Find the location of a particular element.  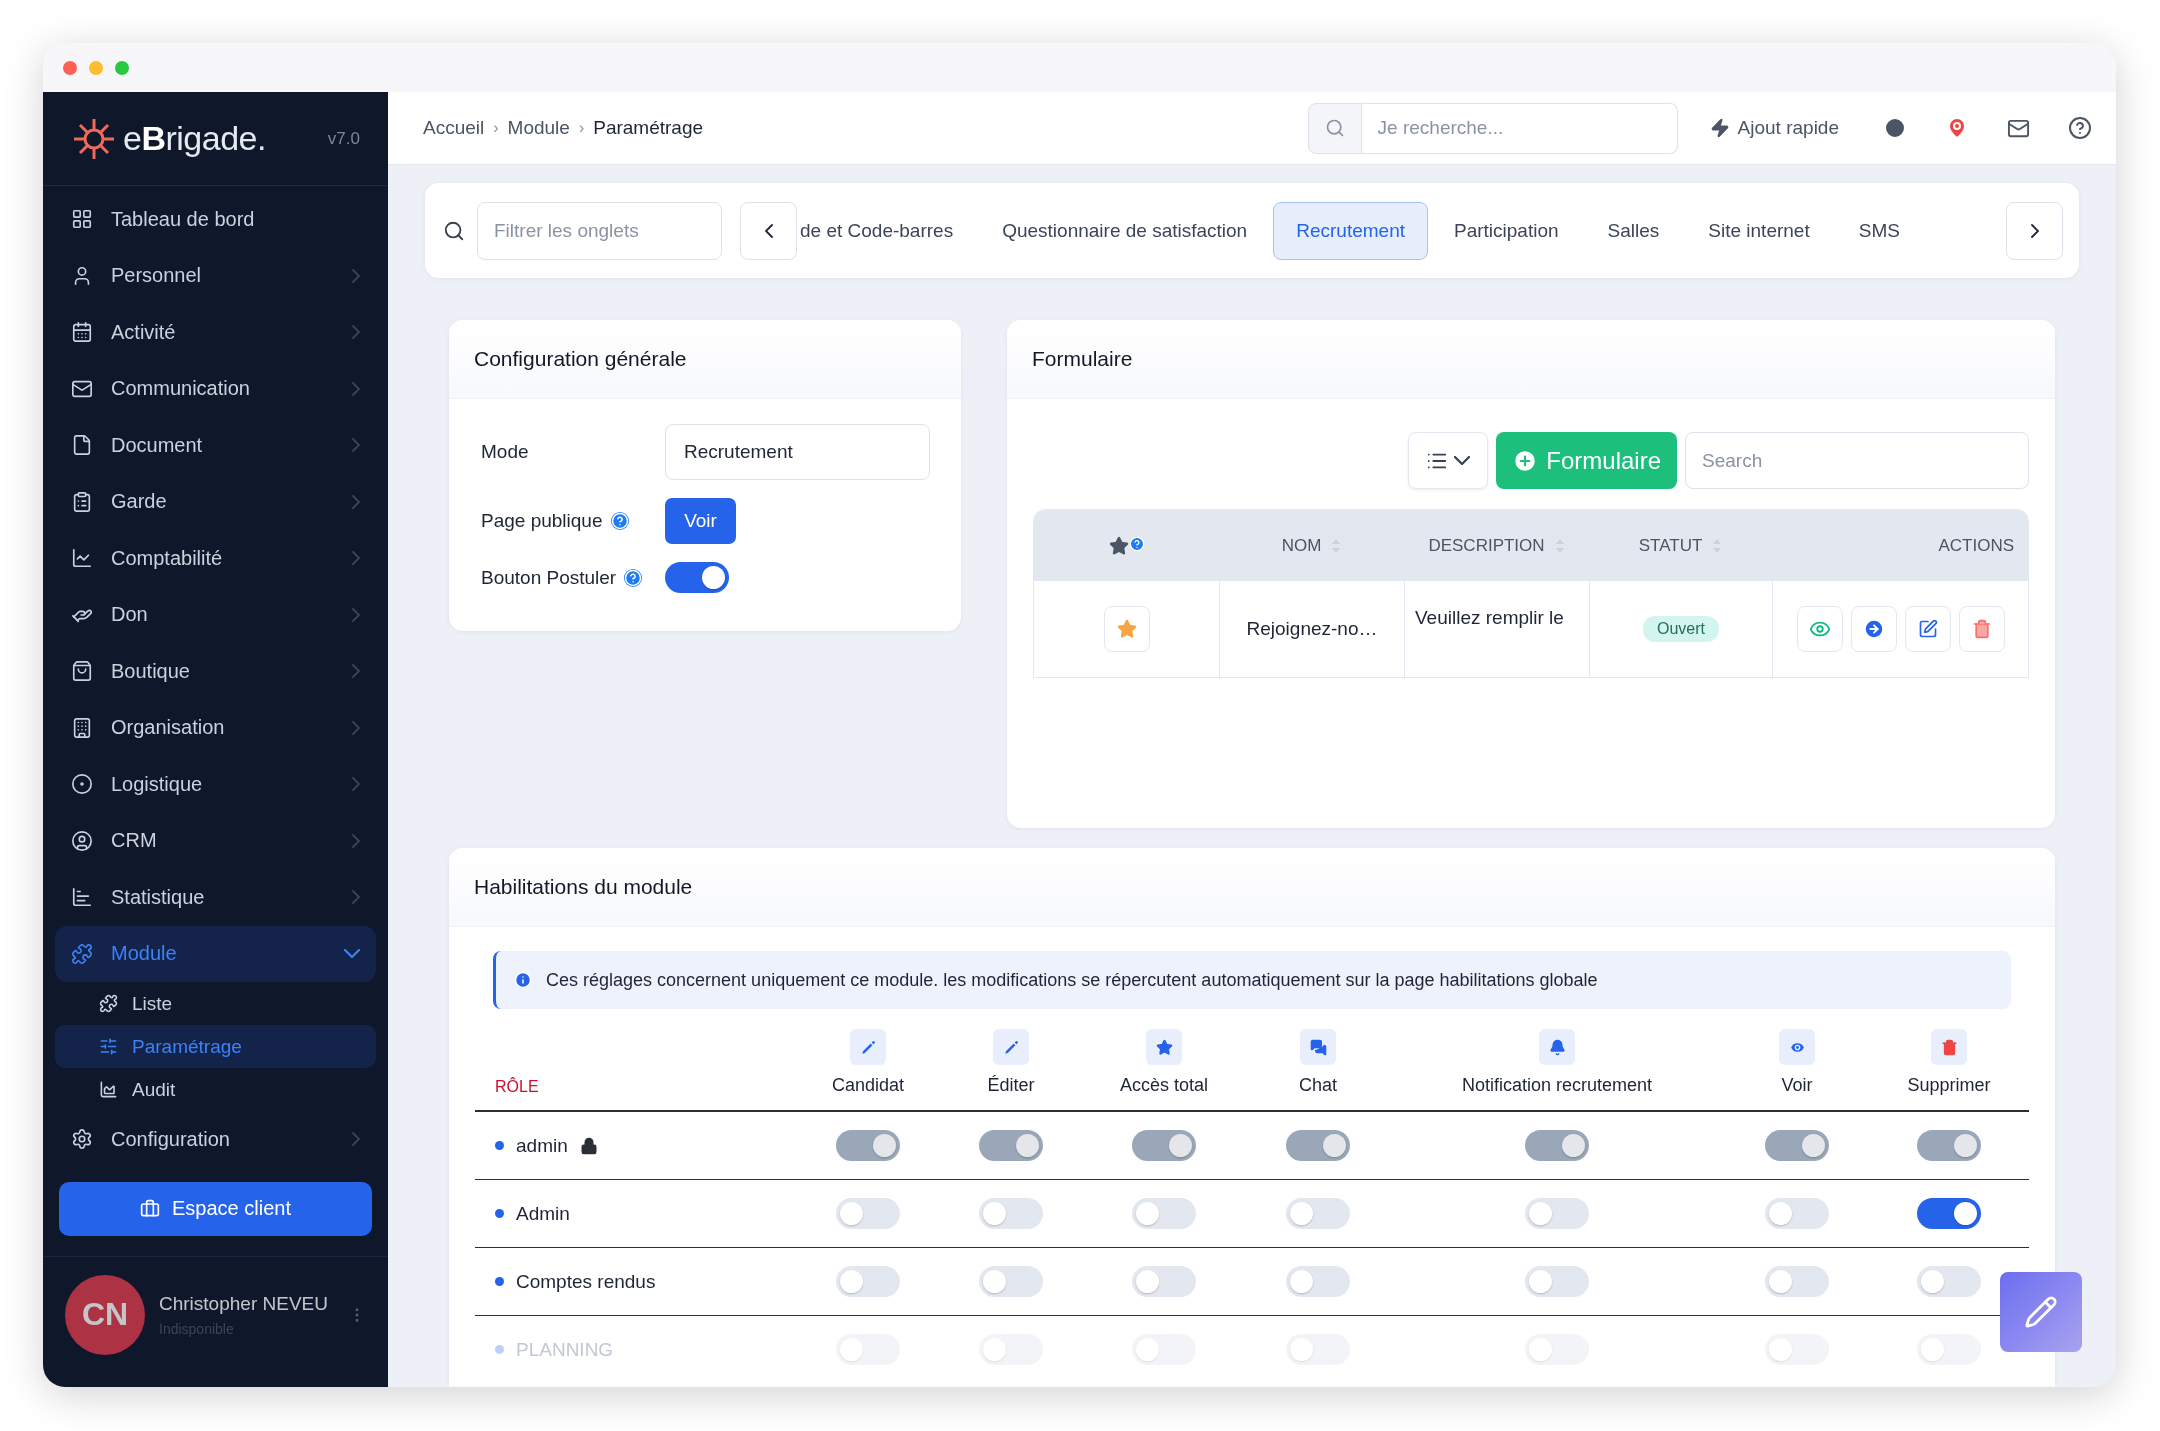

close-dot is located at coordinates (70, 67).